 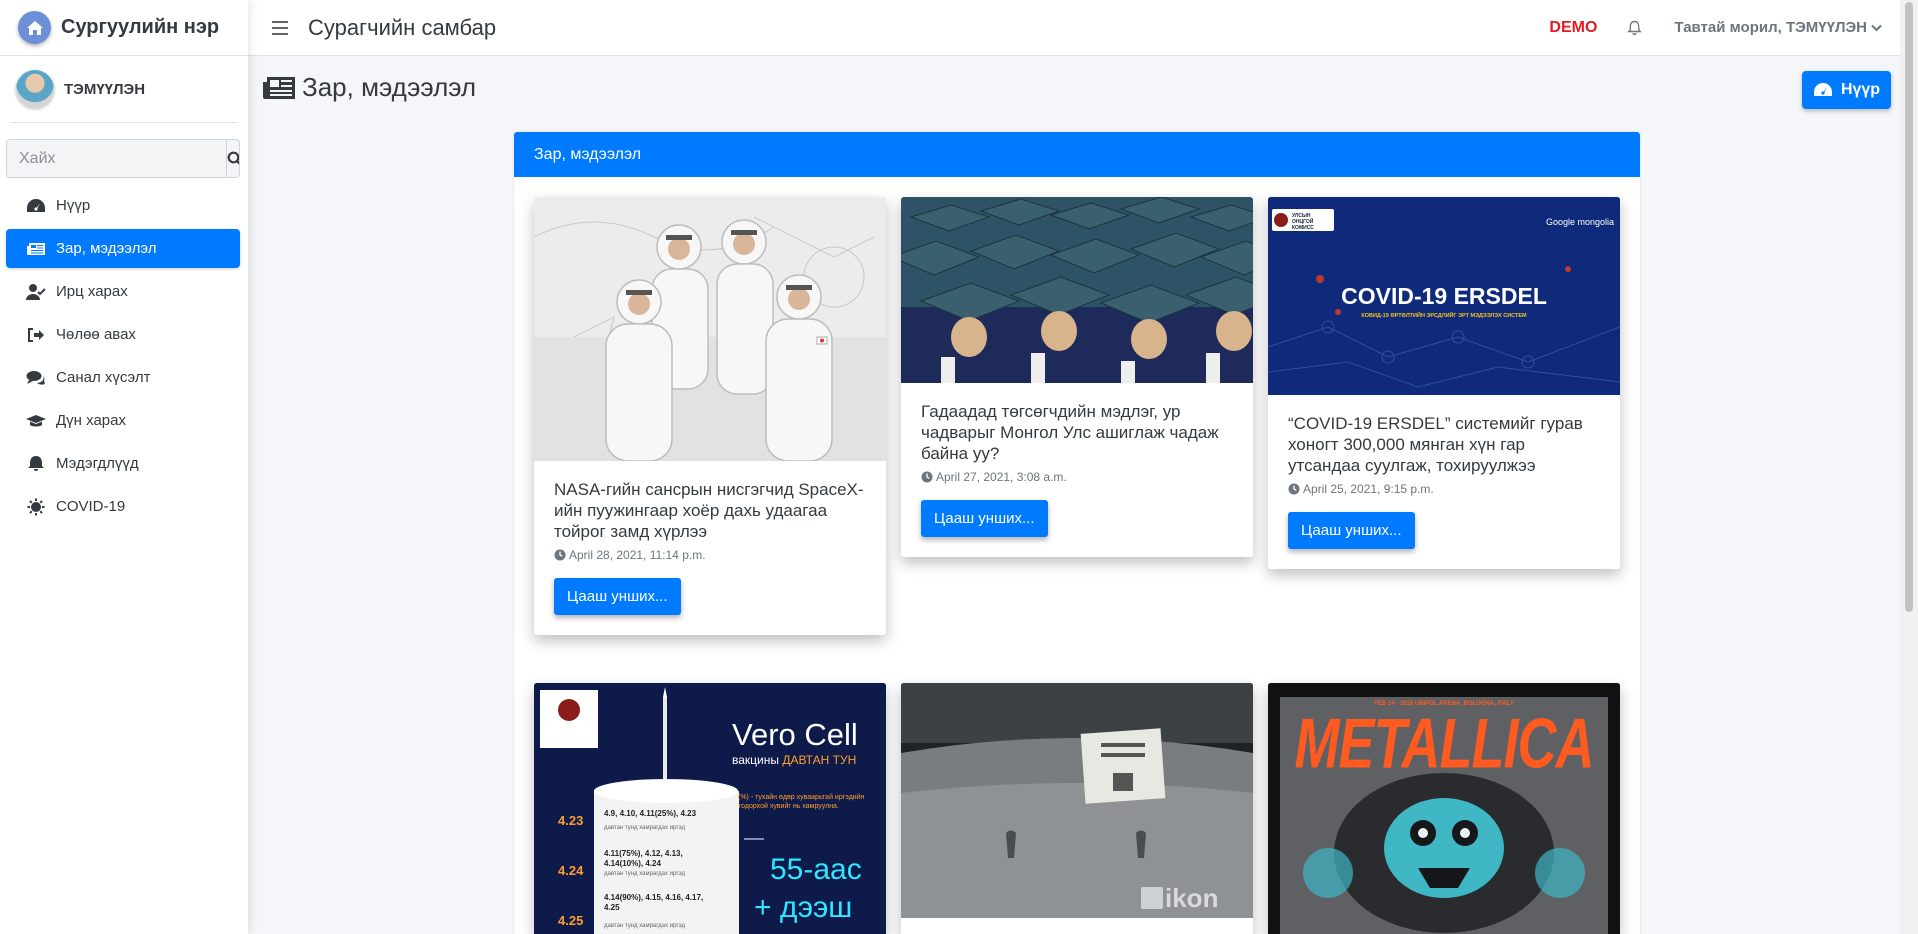 I want to click on news-image-ikon: ikon, so click(x=1077, y=808).